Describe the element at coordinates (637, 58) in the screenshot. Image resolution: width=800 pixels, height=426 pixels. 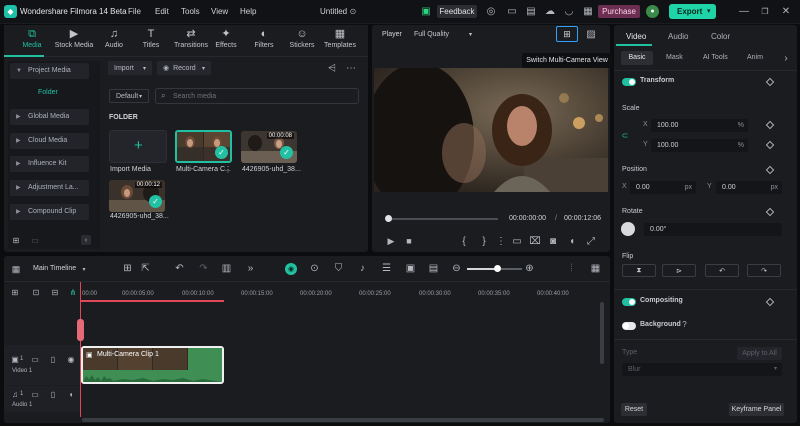
I see `subtab-basic: Basic` at that location.